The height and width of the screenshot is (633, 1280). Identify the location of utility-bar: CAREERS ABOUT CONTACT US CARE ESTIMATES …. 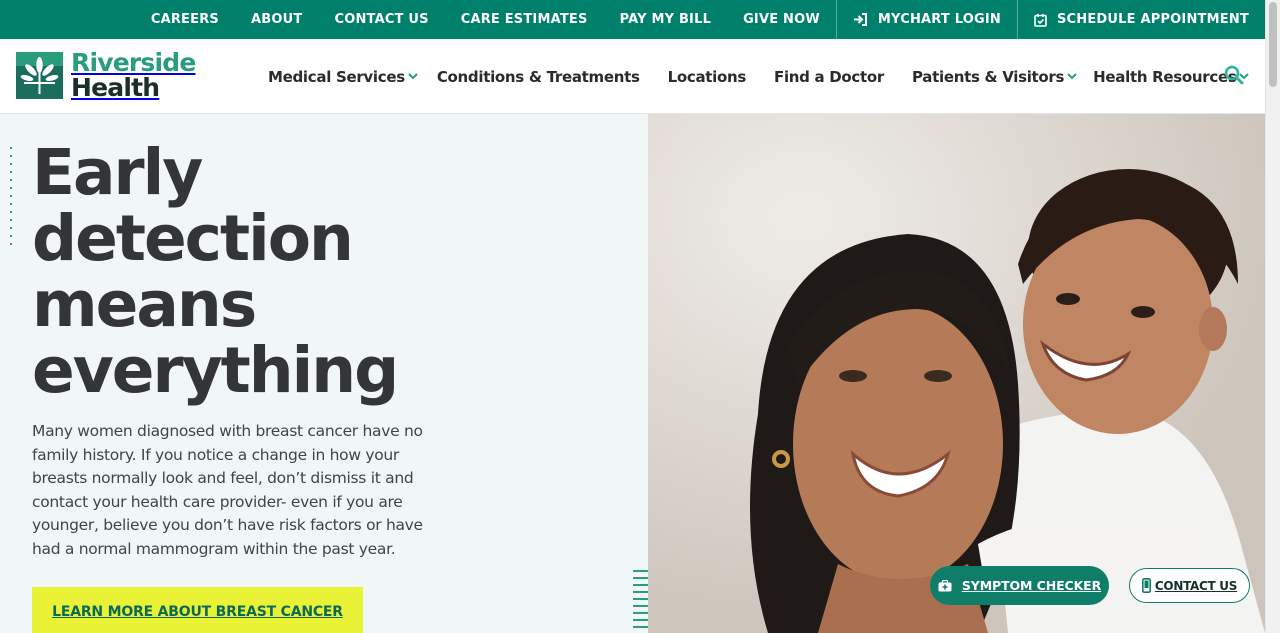
(632, 19).